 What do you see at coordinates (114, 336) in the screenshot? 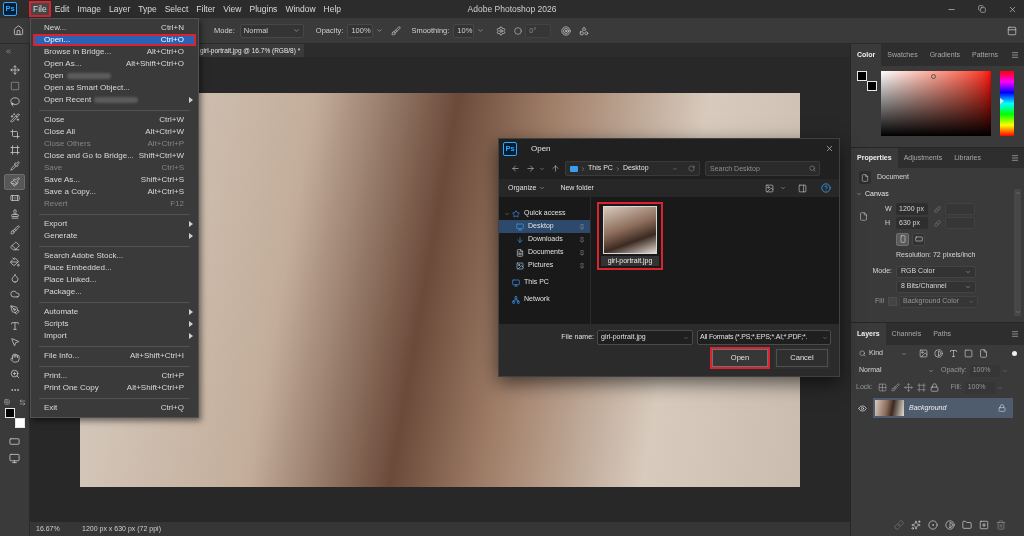
I see `menu-item: Import` at bounding box center [114, 336].